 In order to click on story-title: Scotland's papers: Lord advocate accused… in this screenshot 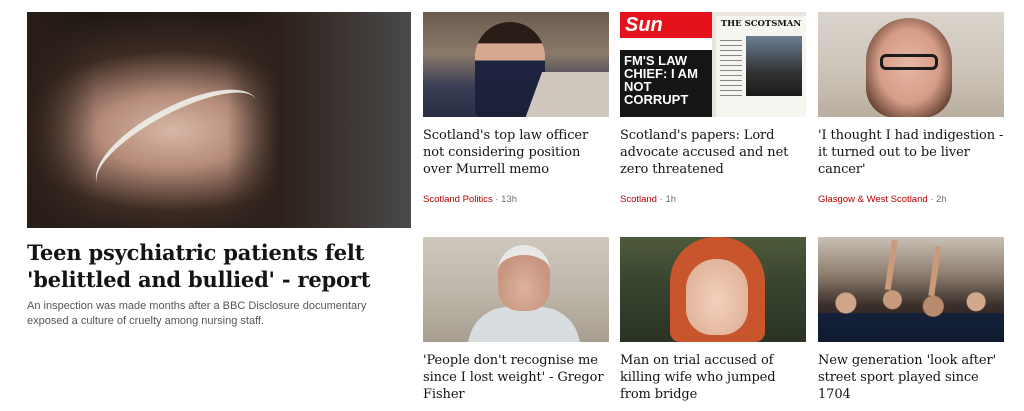, I will do `click(713, 152)`.